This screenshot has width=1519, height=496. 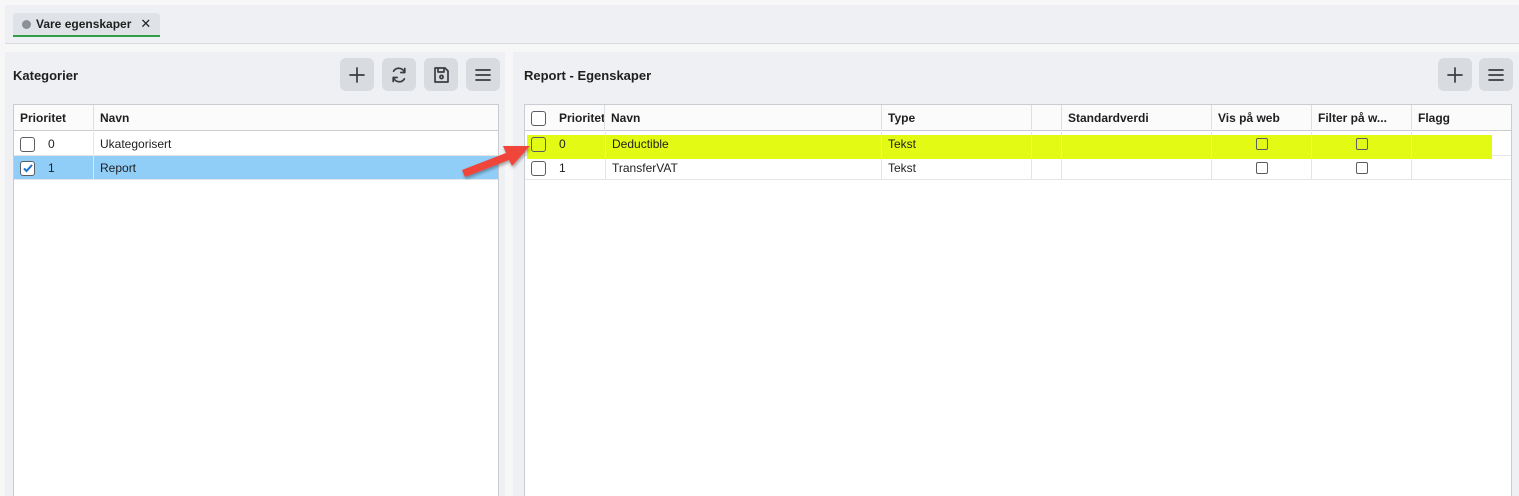 What do you see at coordinates (46, 75) in the screenshot?
I see `panel-title: Kategorier` at bounding box center [46, 75].